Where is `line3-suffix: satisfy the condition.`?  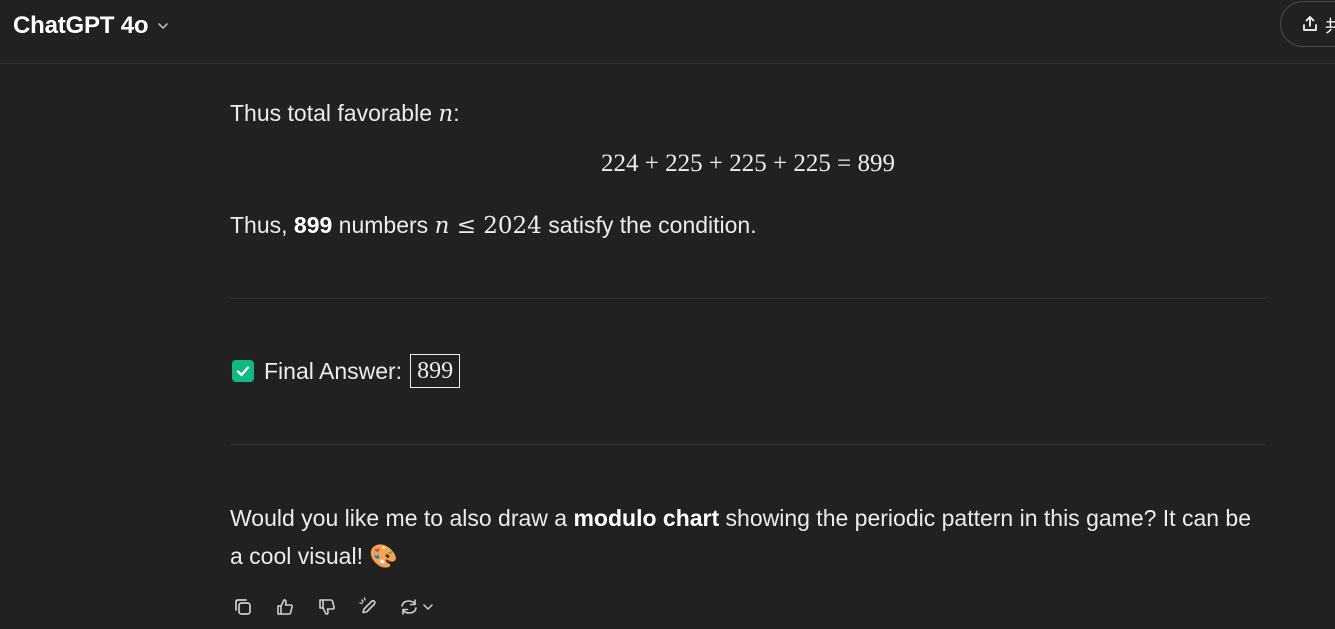
line3-suffix: satisfy the condition. is located at coordinates (649, 225).